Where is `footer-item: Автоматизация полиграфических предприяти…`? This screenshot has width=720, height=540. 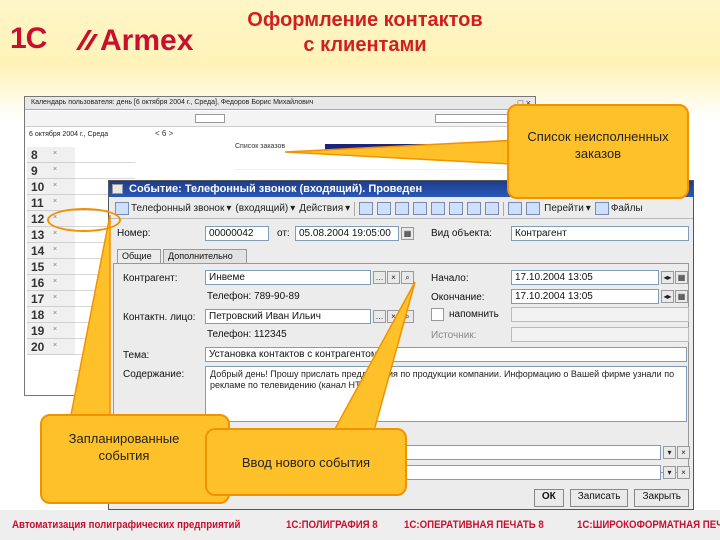 footer-item: Автоматизация полиграфических предприяти… is located at coordinates (126, 525).